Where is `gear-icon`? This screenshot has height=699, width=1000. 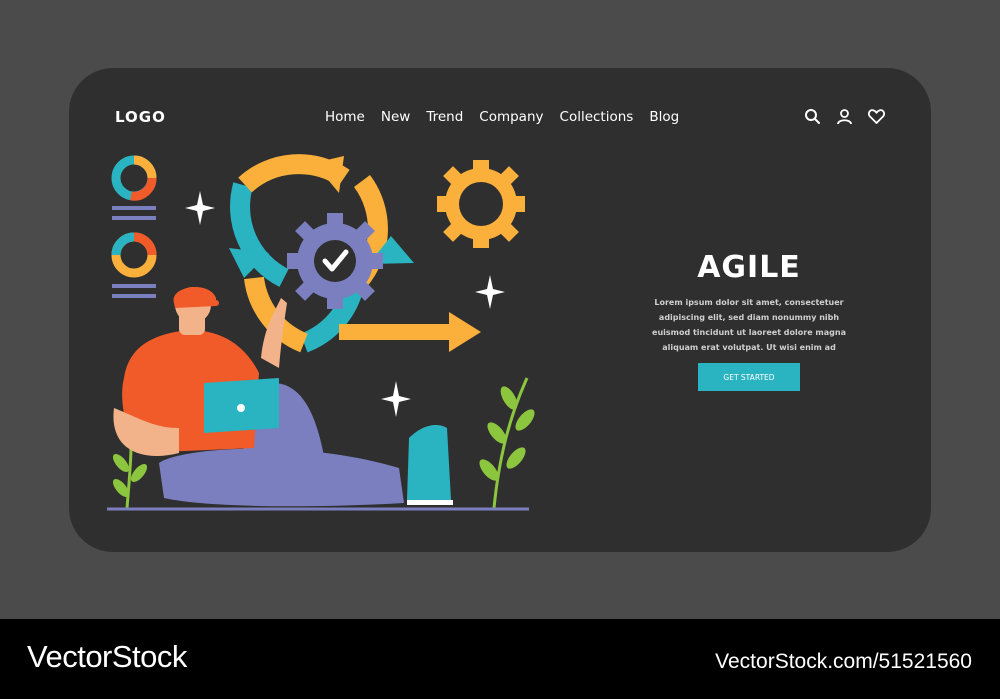
gear-icon is located at coordinates (481, 204).